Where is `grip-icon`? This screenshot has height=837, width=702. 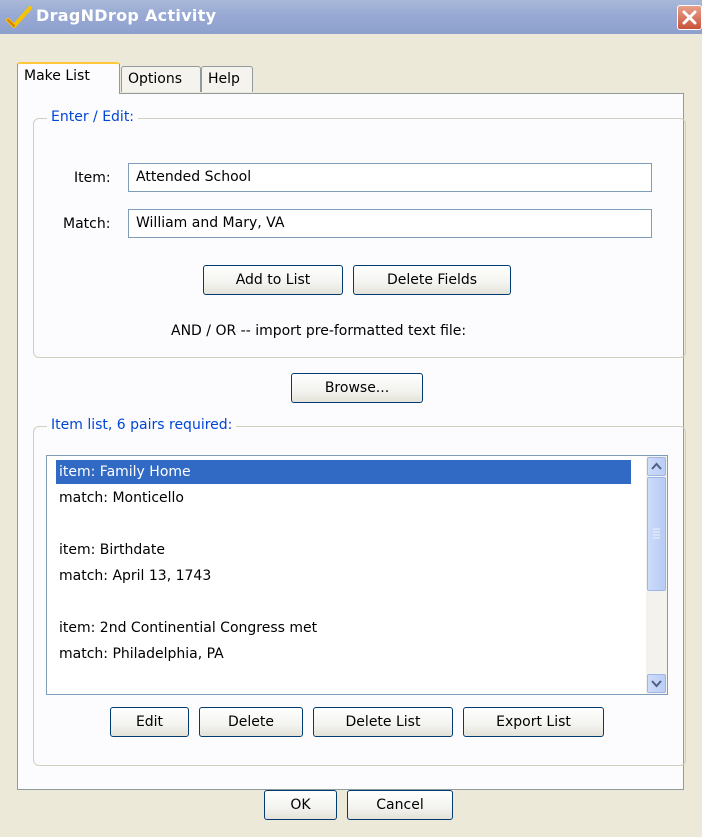 grip-icon is located at coordinates (656, 533).